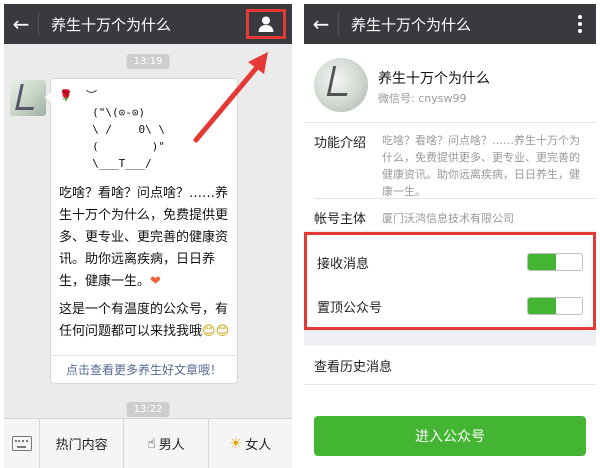 The width and height of the screenshot is (600, 468). What do you see at coordinates (450, 262) in the screenshot?
I see `receive-messages-row: 接收消息` at bounding box center [450, 262].